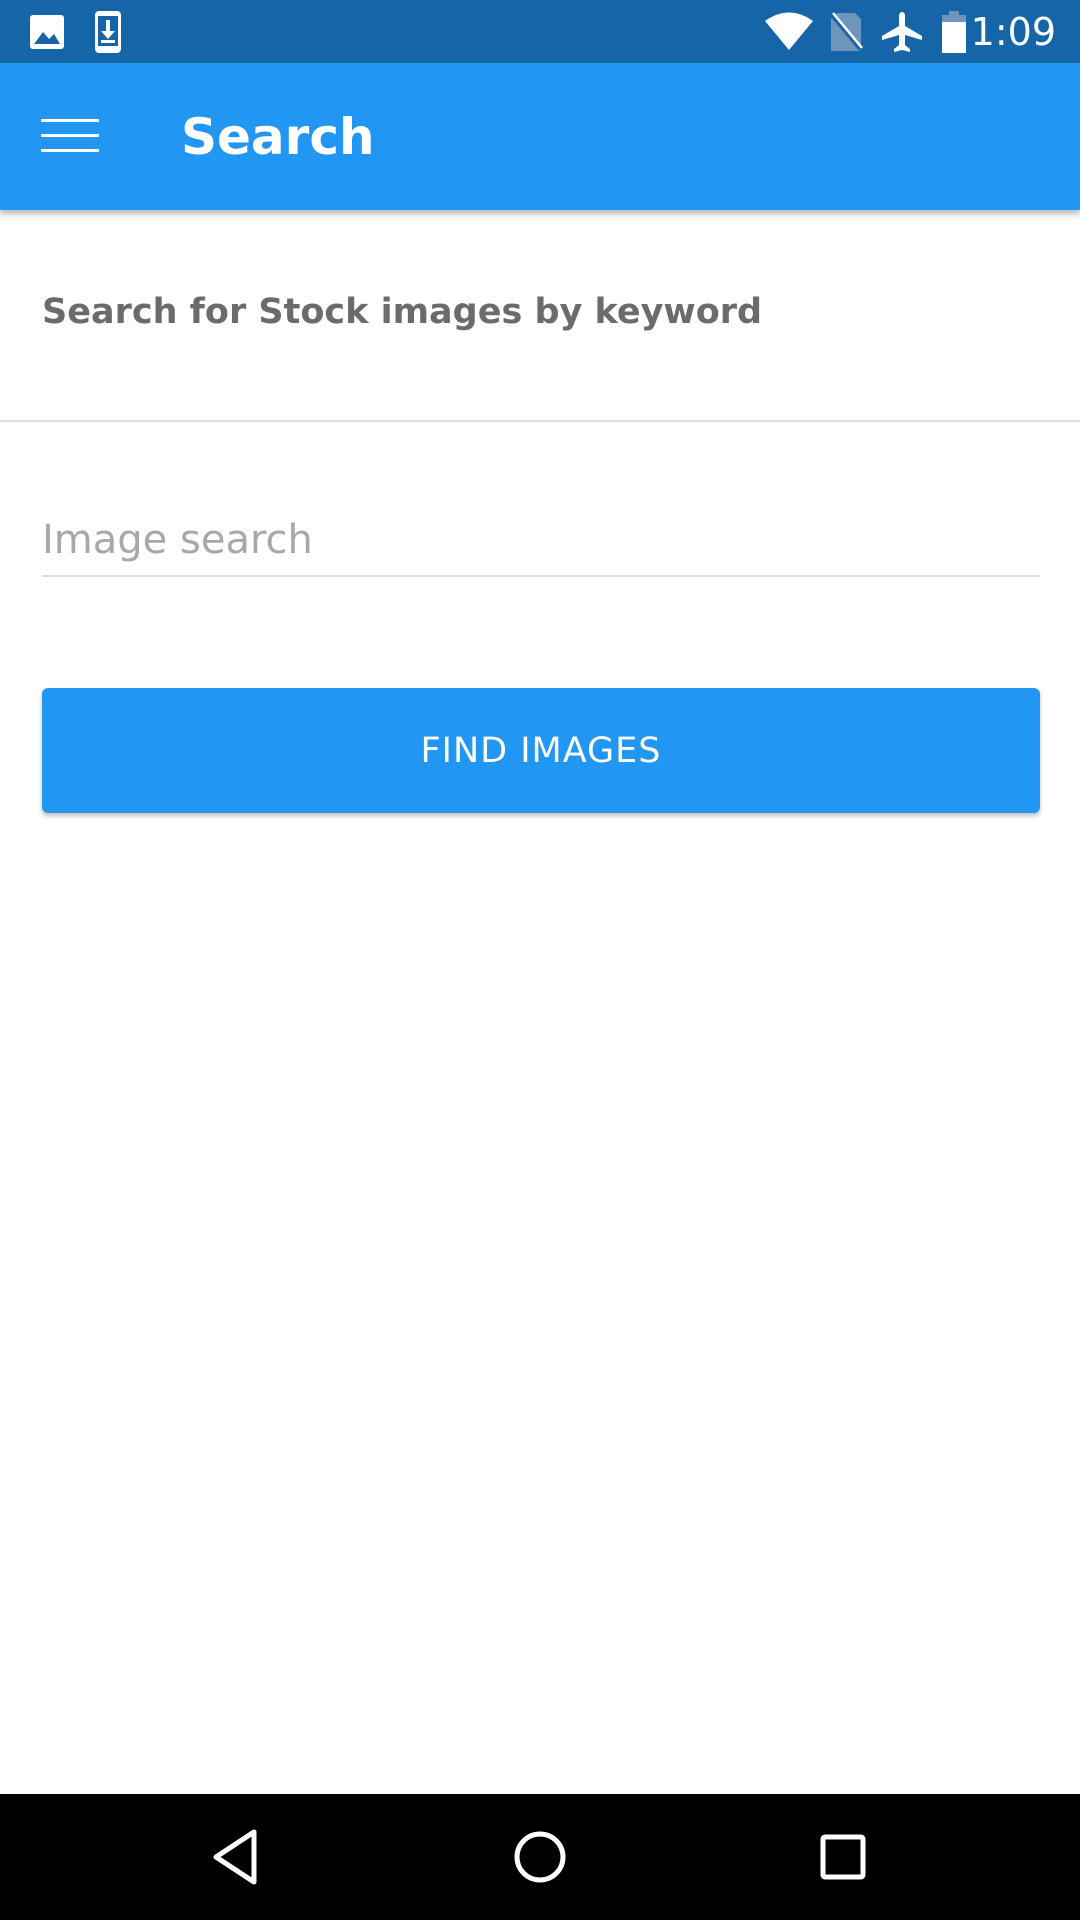 The width and height of the screenshot is (1080, 1920). I want to click on app-bar: Search, so click(540, 136).